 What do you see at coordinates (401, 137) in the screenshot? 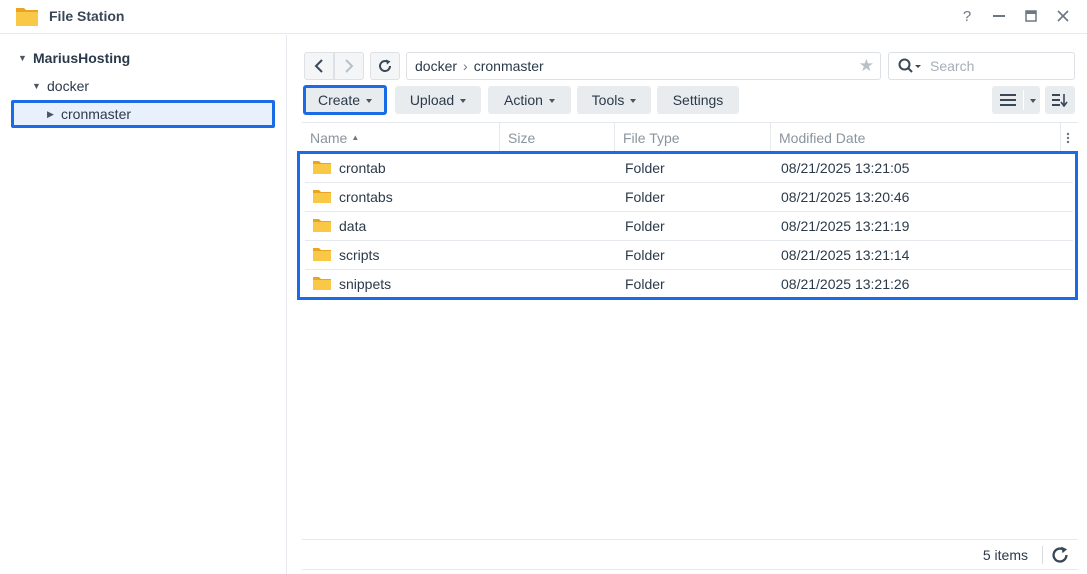
I see `column-header-name: Name ▲` at bounding box center [401, 137].